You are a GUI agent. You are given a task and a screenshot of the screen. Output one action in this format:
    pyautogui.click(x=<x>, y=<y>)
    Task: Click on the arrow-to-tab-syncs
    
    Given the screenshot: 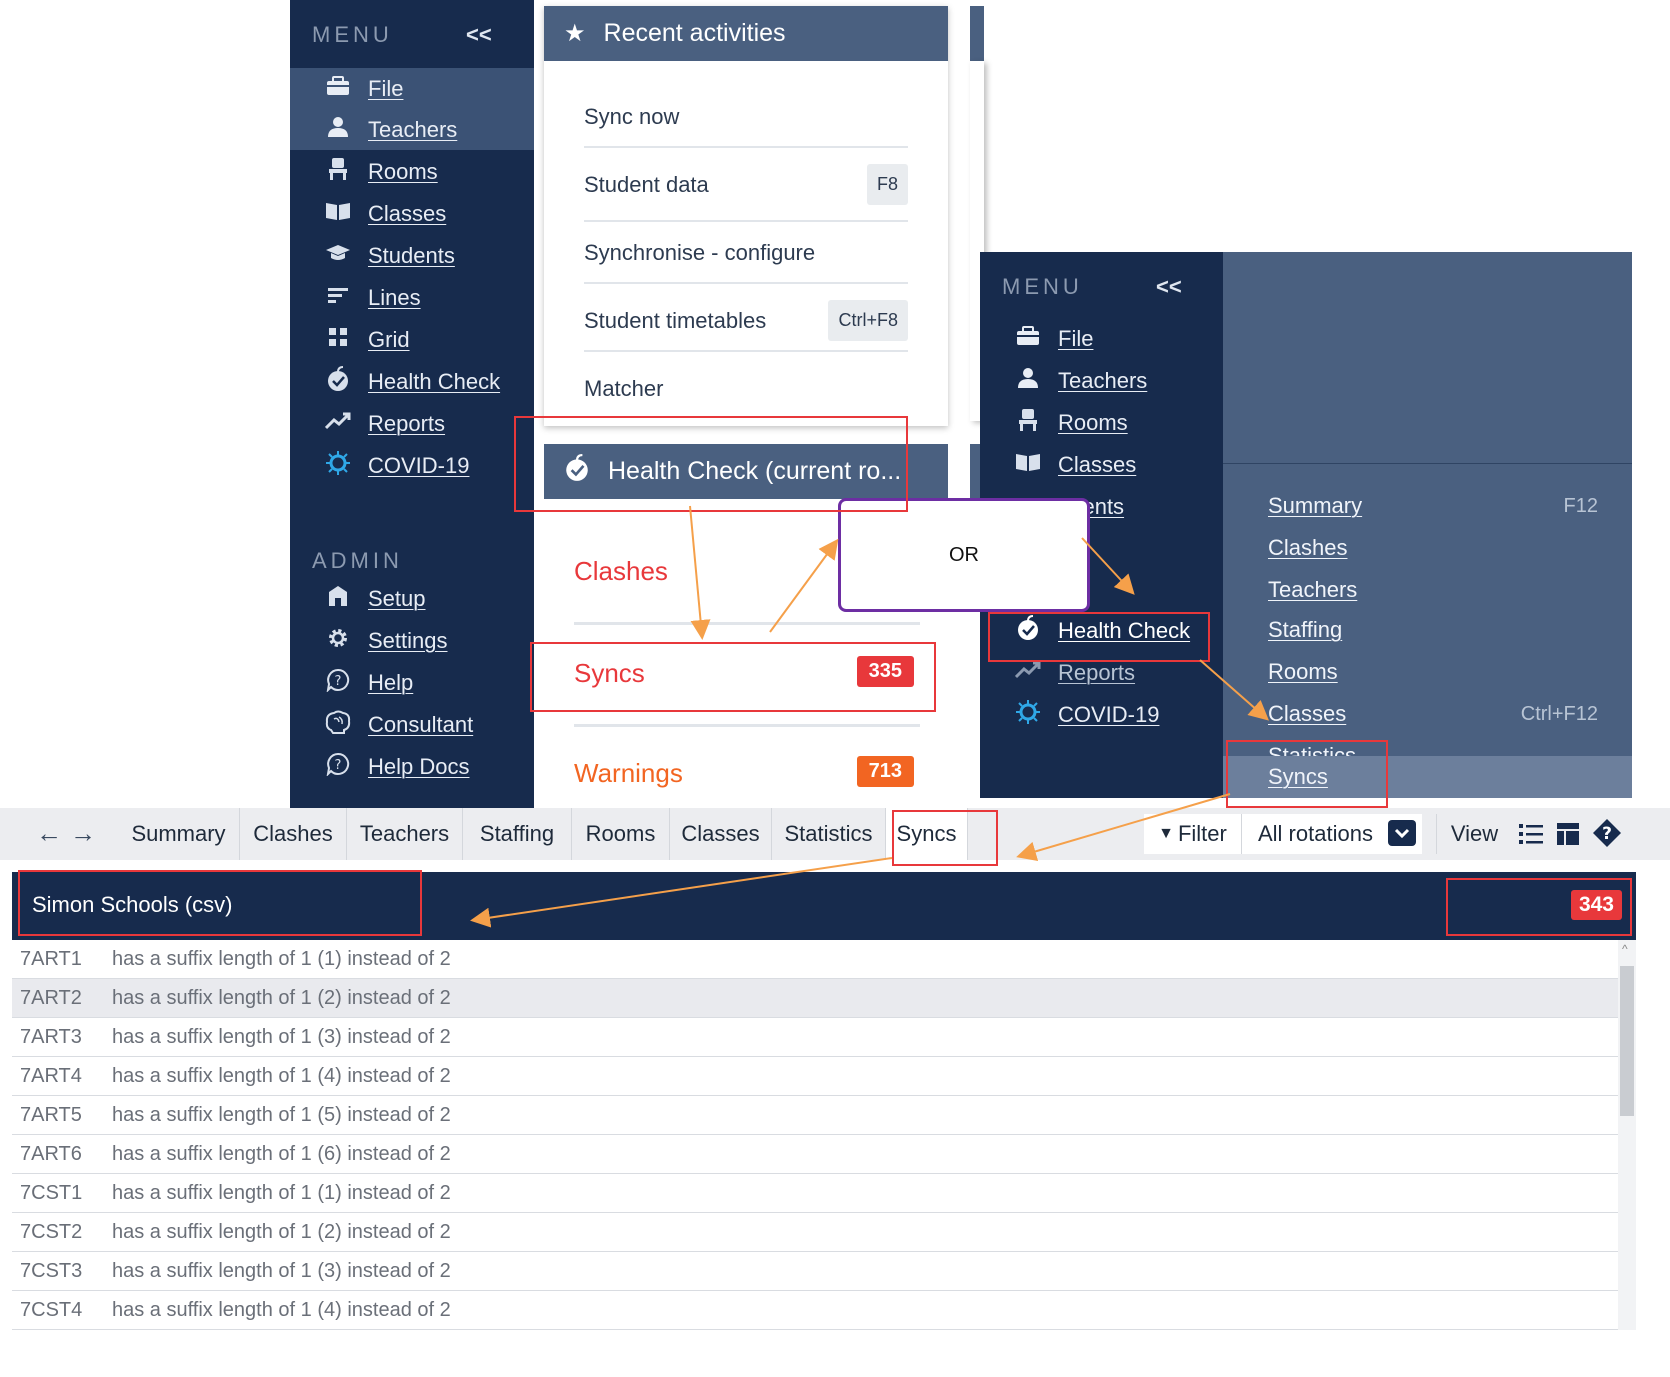 What is the action you would take?
    pyautogui.click(x=1123, y=827)
    